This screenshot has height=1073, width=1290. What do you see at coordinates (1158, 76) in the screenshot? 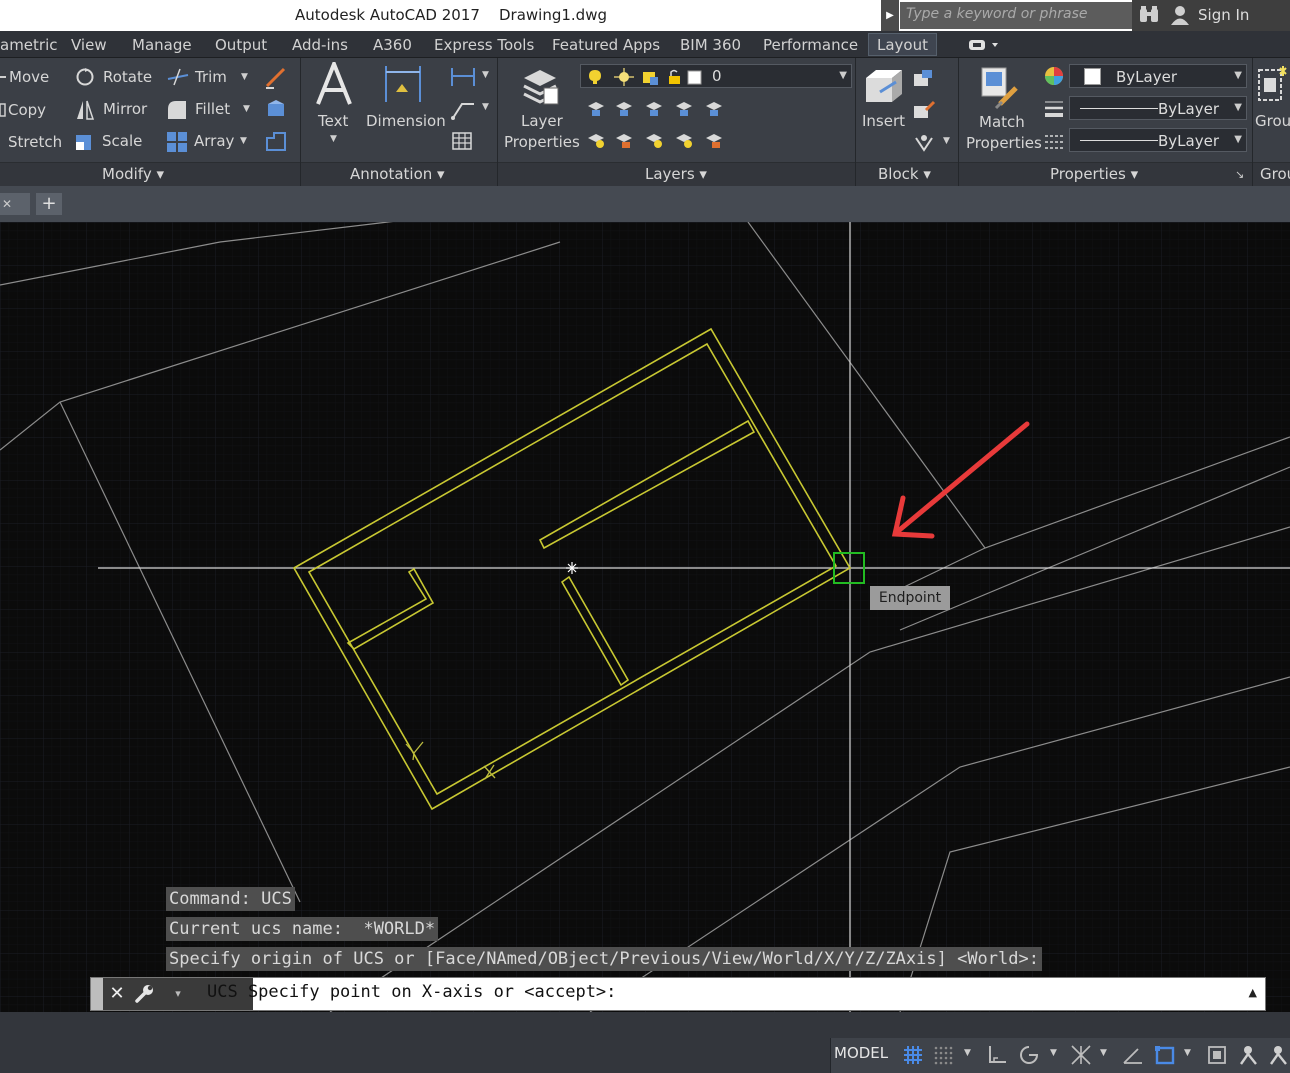
I see `color-dropdown: ByLayer ▼` at bounding box center [1158, 76].